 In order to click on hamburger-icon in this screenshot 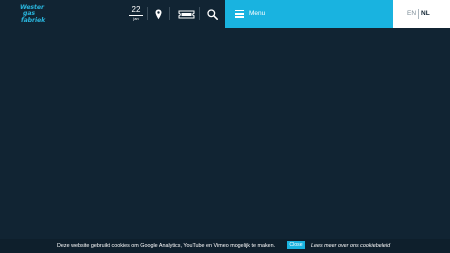, I will do `click(239, 14)`.